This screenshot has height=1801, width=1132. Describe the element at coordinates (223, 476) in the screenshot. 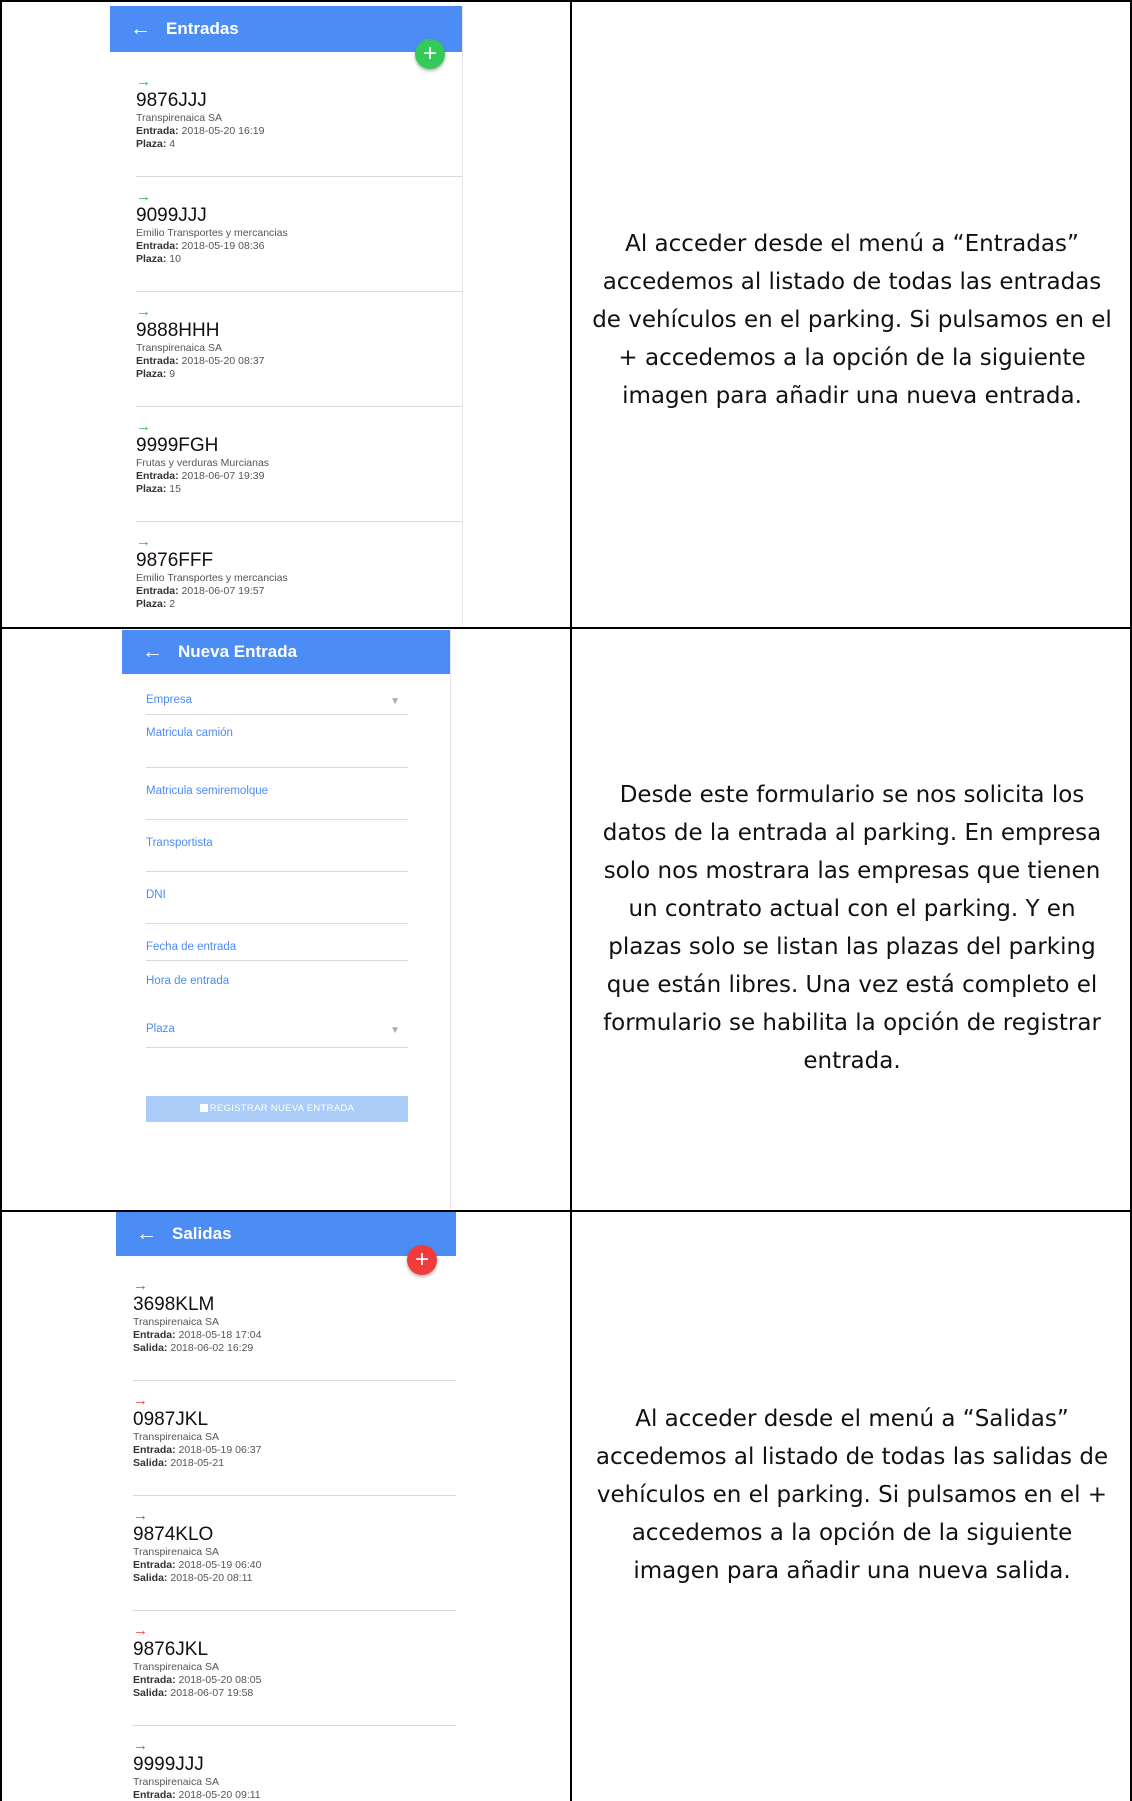

I see `detail-value: 2018-06-07 19:39` at that location.